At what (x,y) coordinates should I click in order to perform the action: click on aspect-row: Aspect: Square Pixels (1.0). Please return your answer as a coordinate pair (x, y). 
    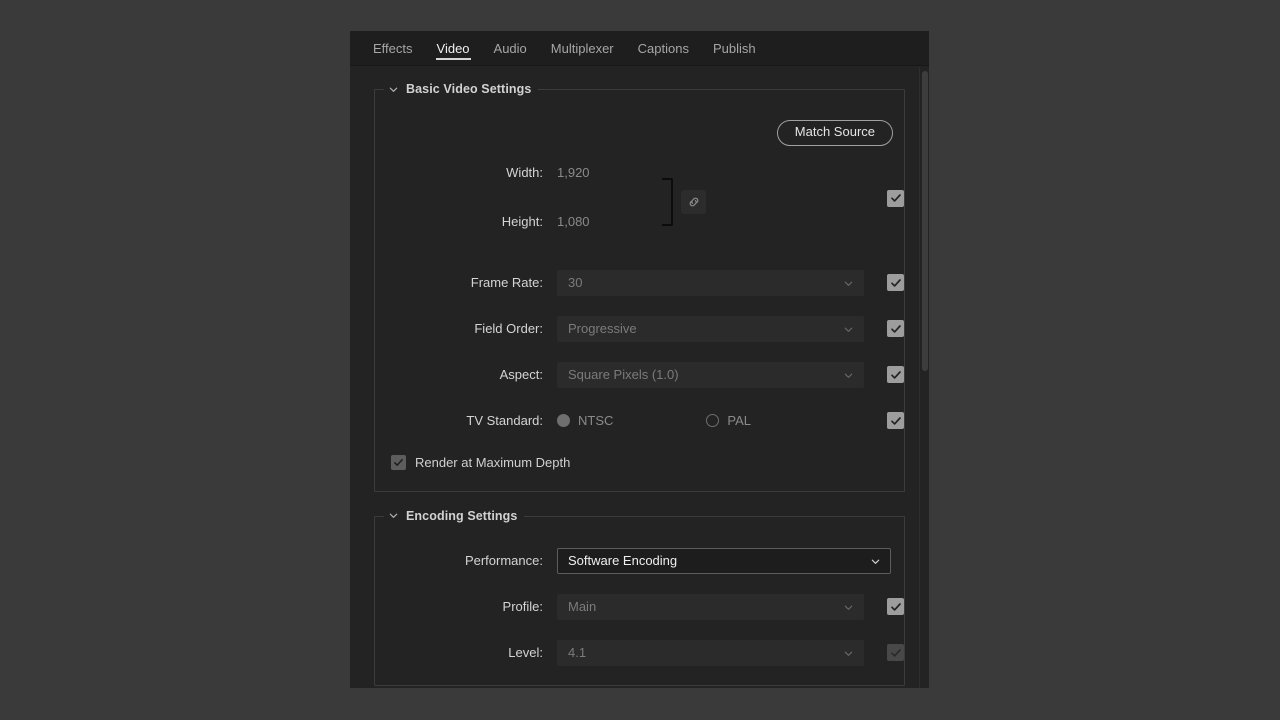
    Looking at the image, I should click on (639, 375).